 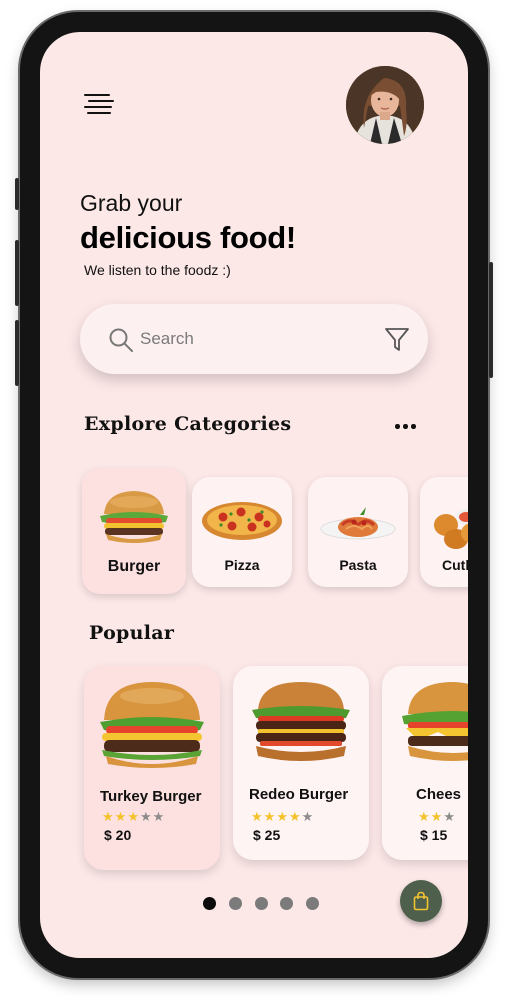 I want to click on shopping-bag-button, so click(x=421, y=901).